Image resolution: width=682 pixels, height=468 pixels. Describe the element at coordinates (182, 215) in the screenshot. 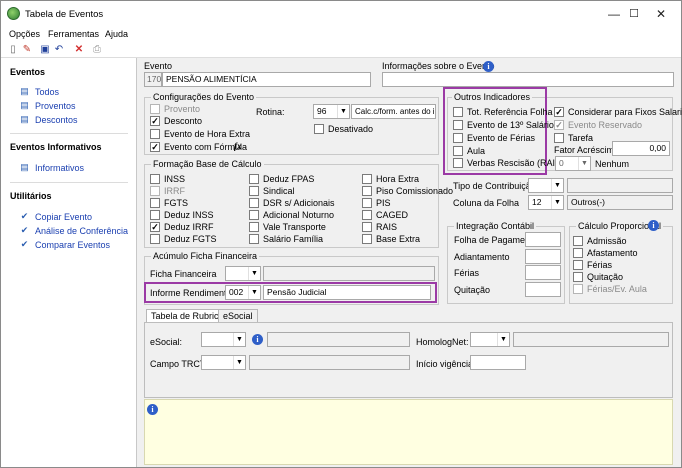

I see `deduz-inss-checkbox: Deduz INSS` at that location.